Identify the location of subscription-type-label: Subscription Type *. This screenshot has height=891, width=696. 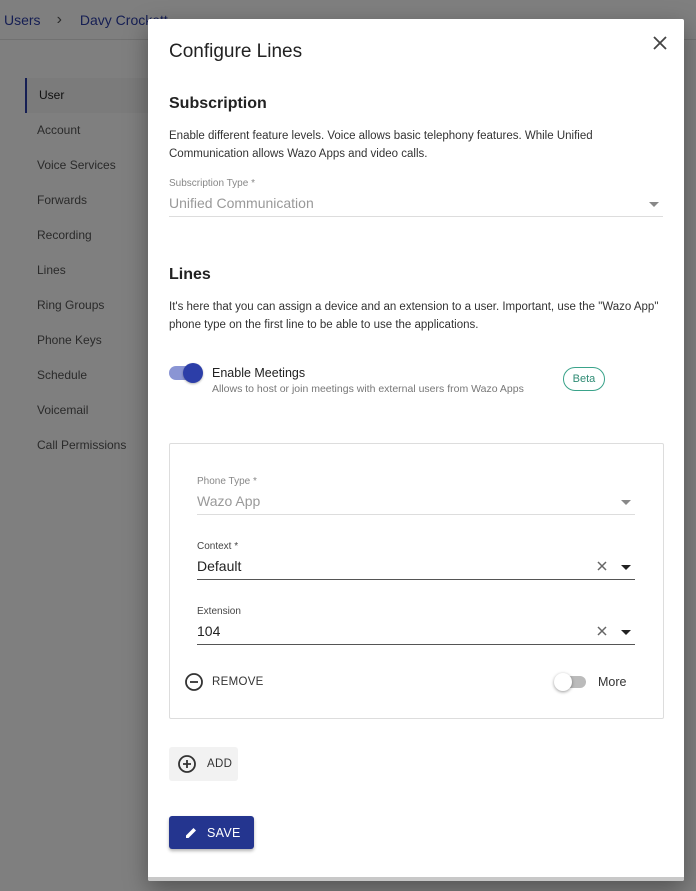
(212, 183).